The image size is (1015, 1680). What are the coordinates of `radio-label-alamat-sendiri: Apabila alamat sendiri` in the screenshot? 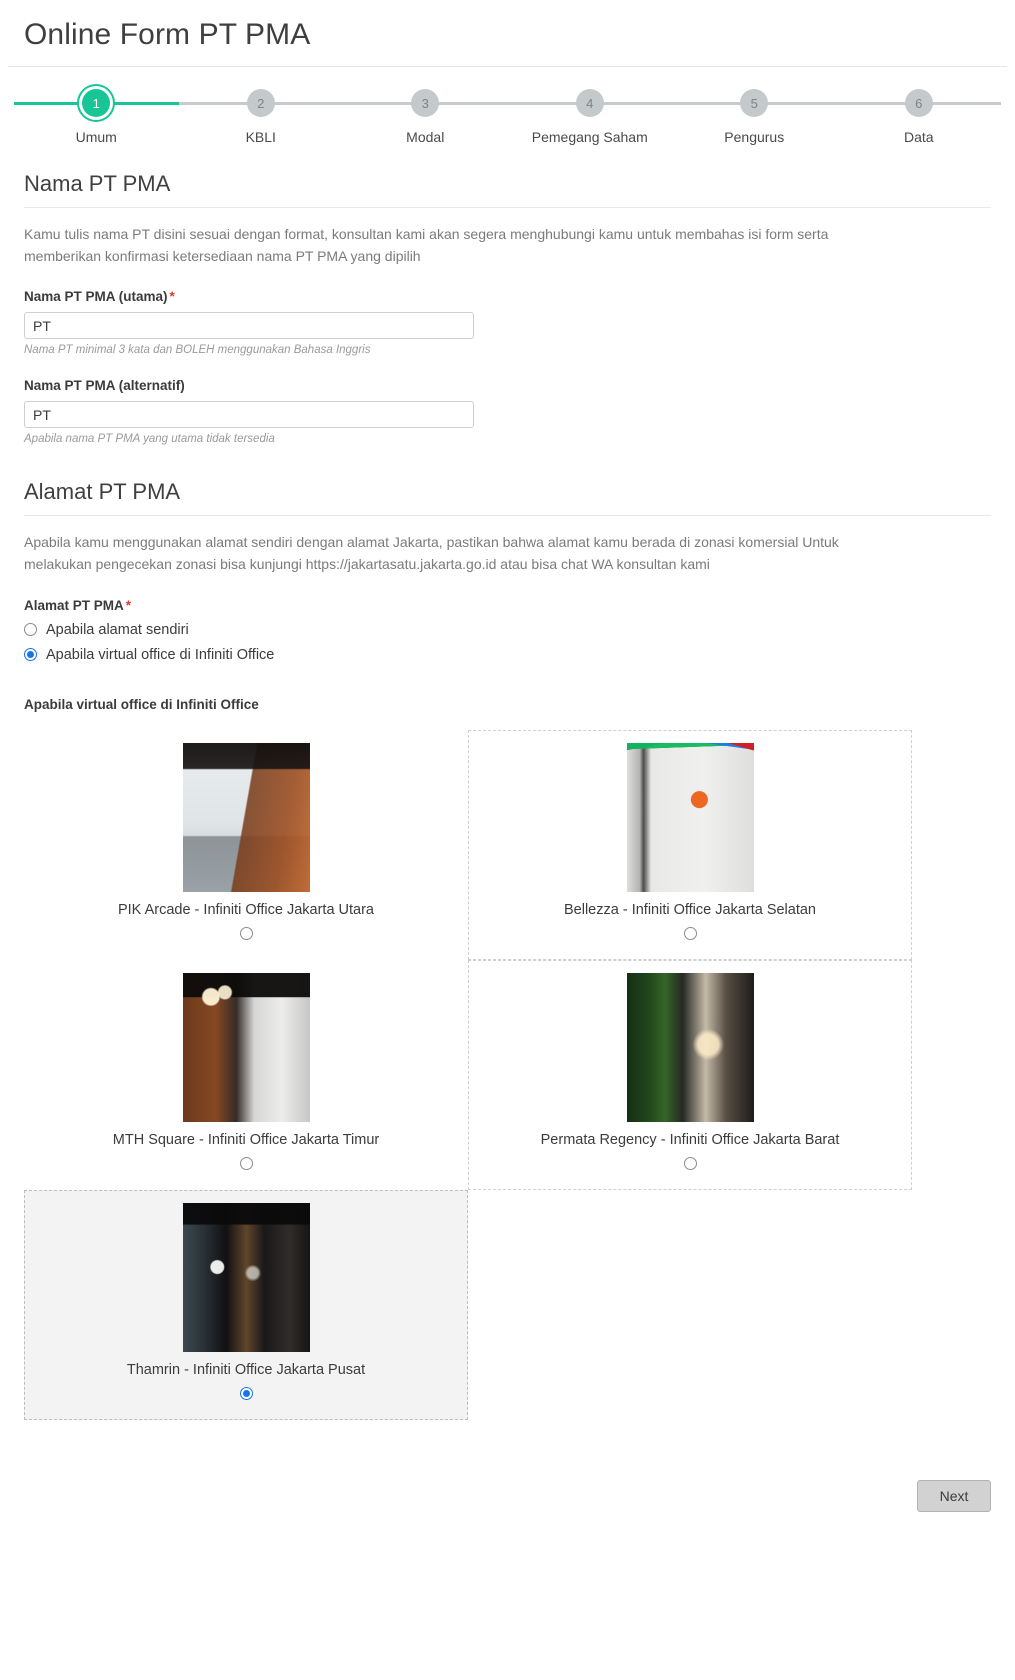 It's located at (117, 629).